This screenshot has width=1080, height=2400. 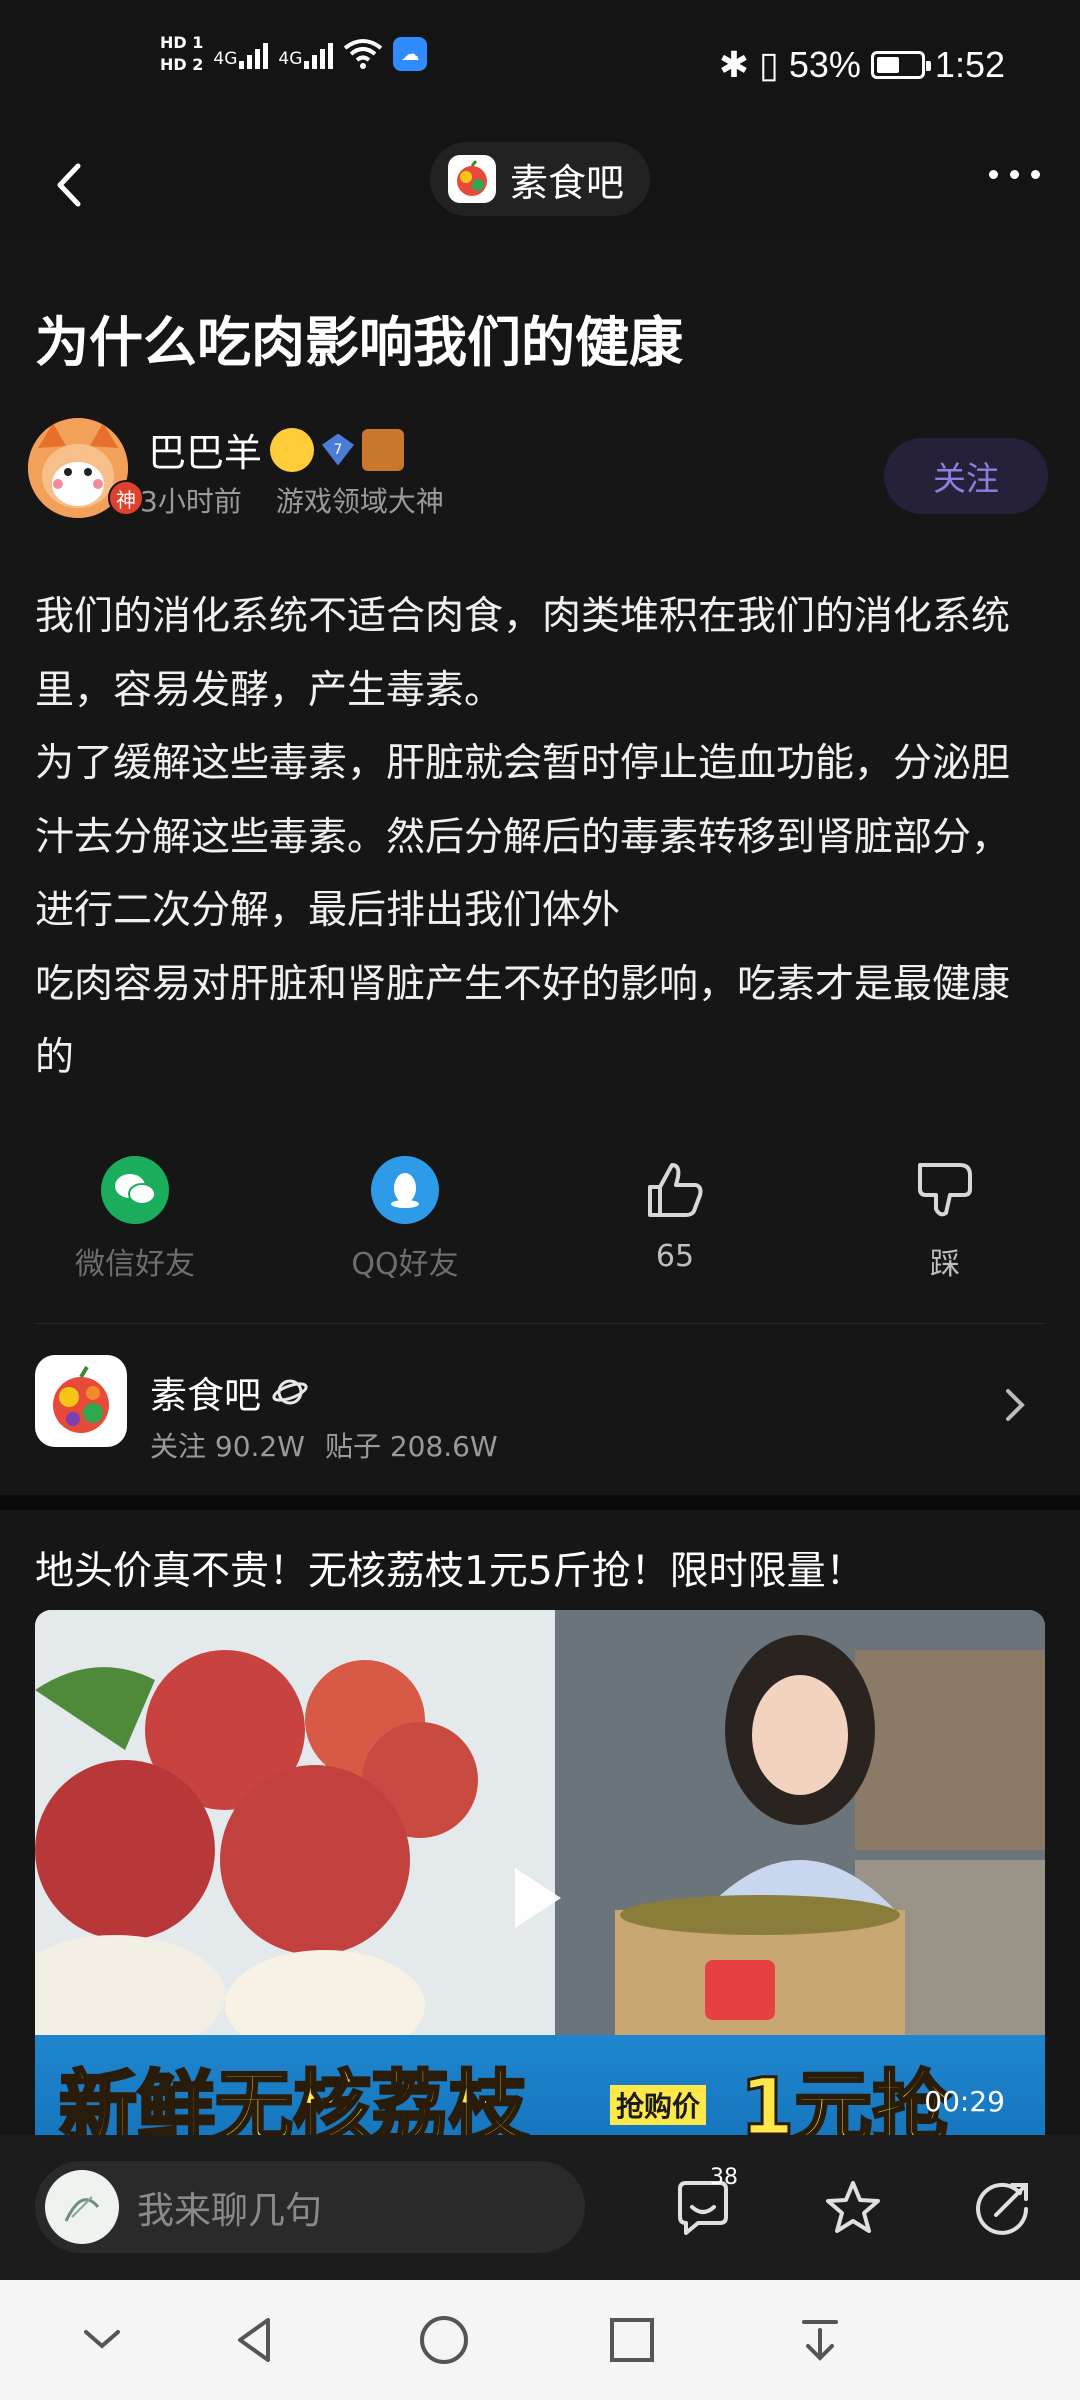 I want to click on cloud-icon: ☁, so click(x=410, y=54).